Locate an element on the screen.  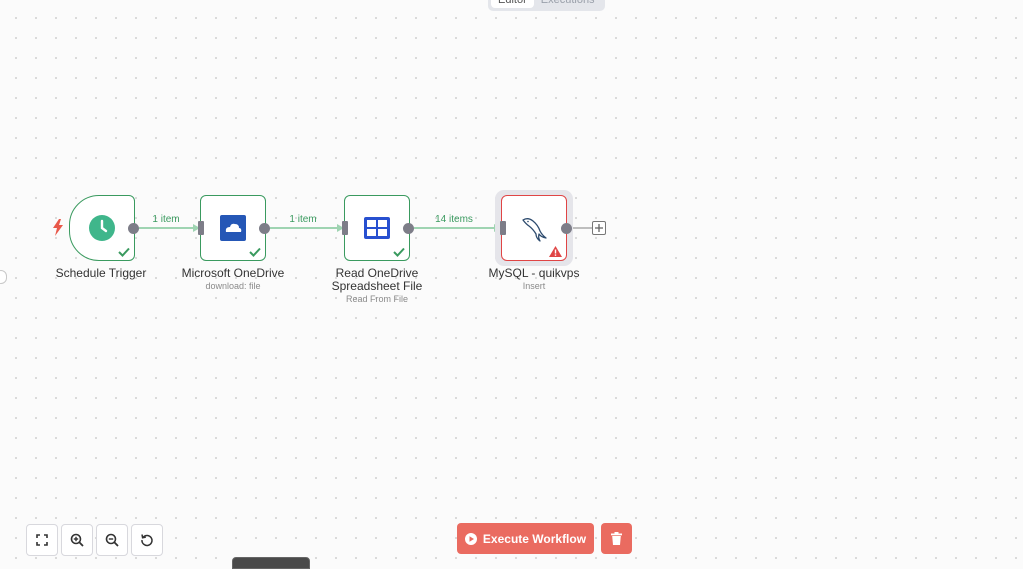
node-subtitle: download: file is located at coordinates (233, 286).